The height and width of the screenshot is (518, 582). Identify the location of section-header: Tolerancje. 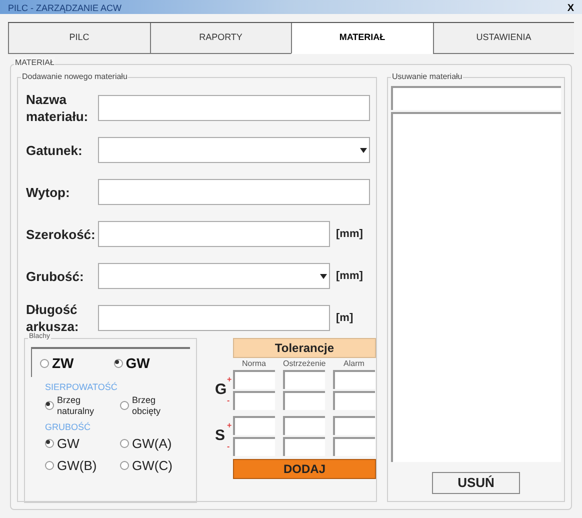
(304, 348).